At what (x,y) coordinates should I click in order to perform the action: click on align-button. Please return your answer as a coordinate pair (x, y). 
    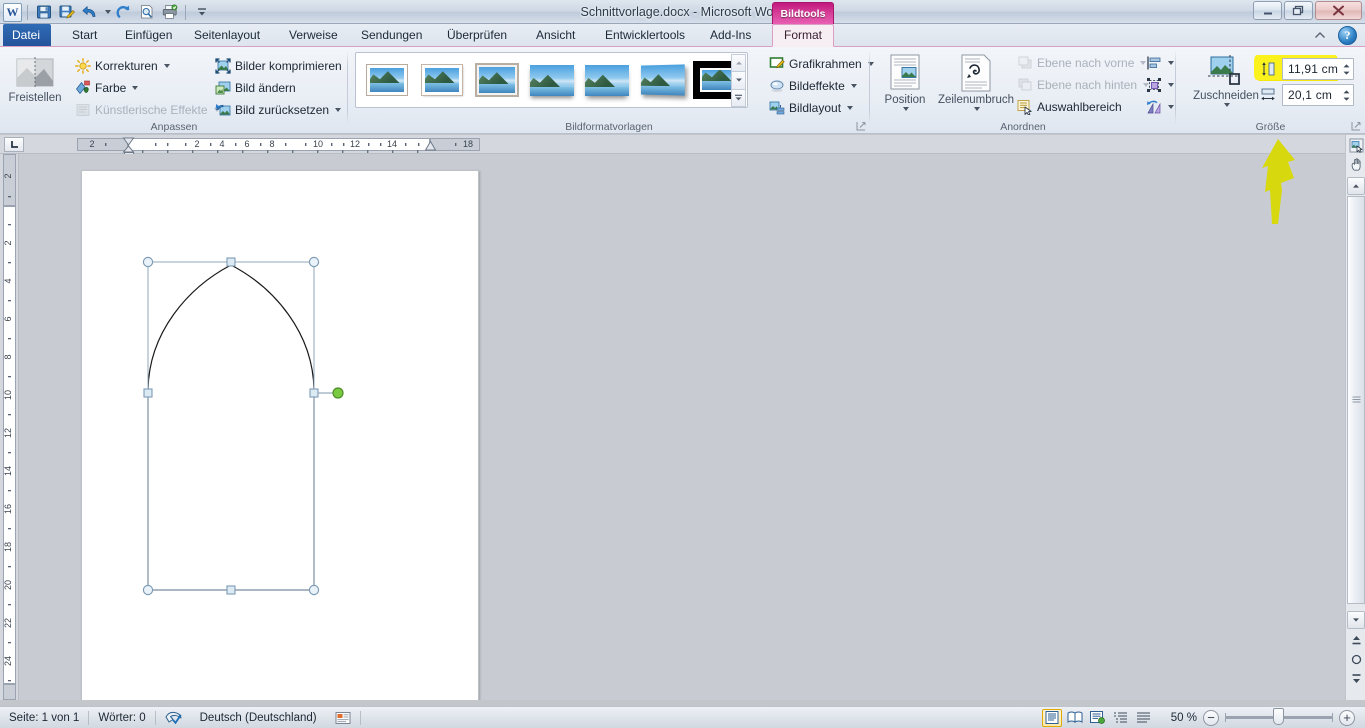
    Looking at the image, I should click on (1160, 62).